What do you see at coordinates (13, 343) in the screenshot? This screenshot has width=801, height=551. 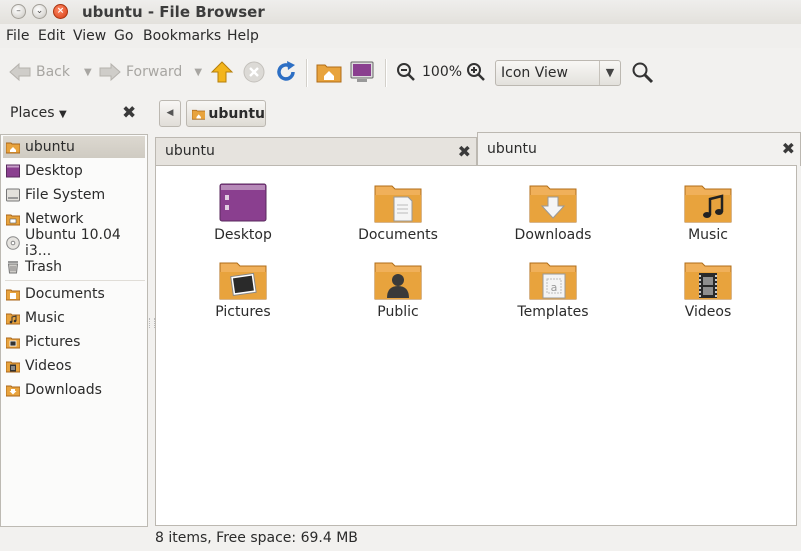 I see `pictures-folder-icon` at bounding box center [13, 343].